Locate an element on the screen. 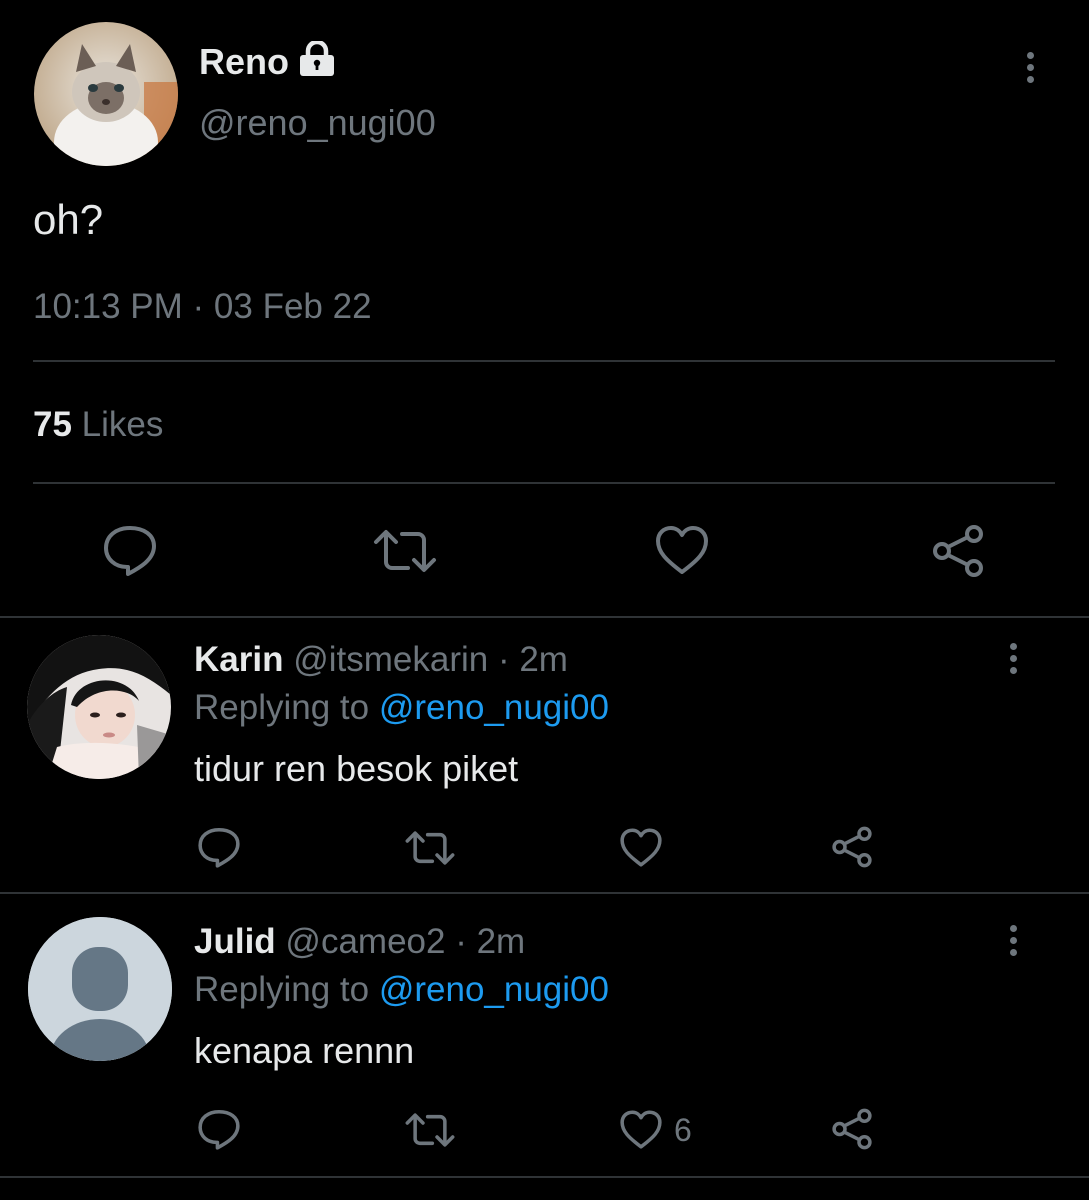  avatar-julid is located at coordinates (100, 989).